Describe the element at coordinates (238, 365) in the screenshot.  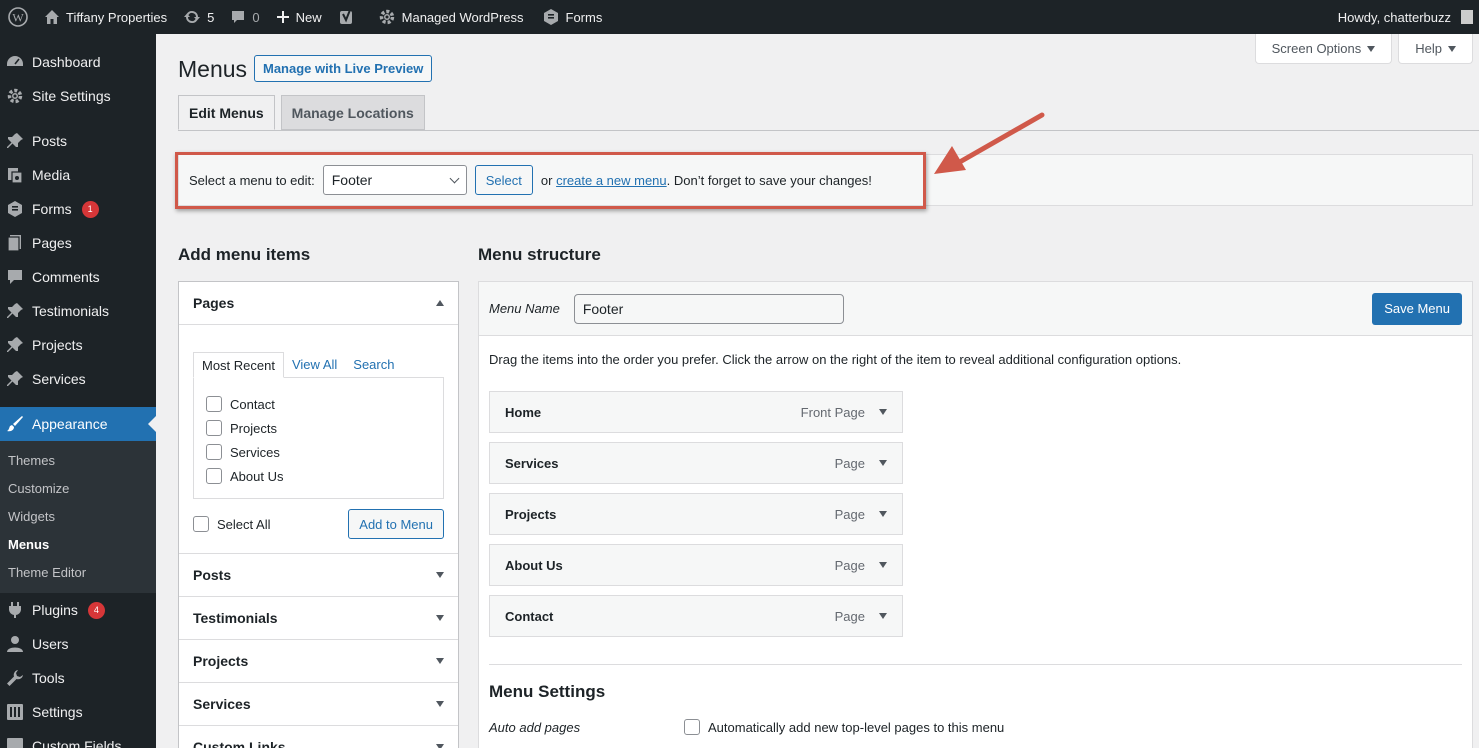
I see `tab-most-recent: Most Recent` at that location.